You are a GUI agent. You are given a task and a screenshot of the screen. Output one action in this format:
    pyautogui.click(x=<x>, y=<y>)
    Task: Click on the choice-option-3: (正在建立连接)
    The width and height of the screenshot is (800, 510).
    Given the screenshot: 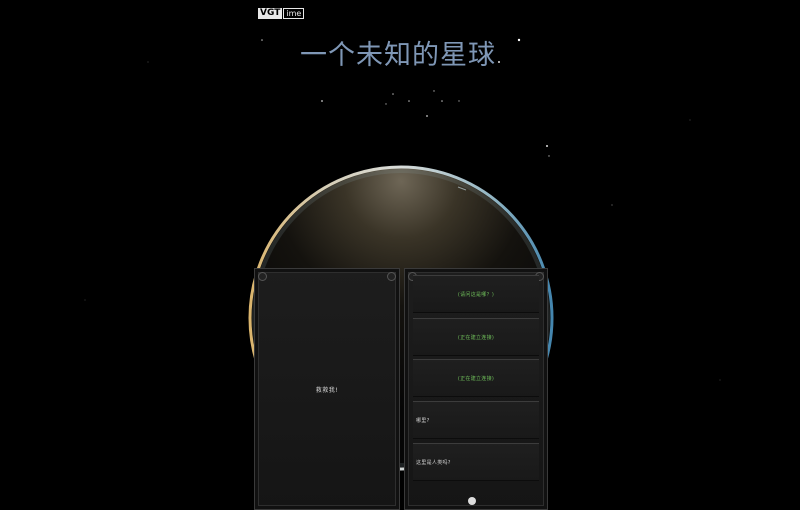 What is the action you would take?
    pyautogui.click(x=476, y=378)
    